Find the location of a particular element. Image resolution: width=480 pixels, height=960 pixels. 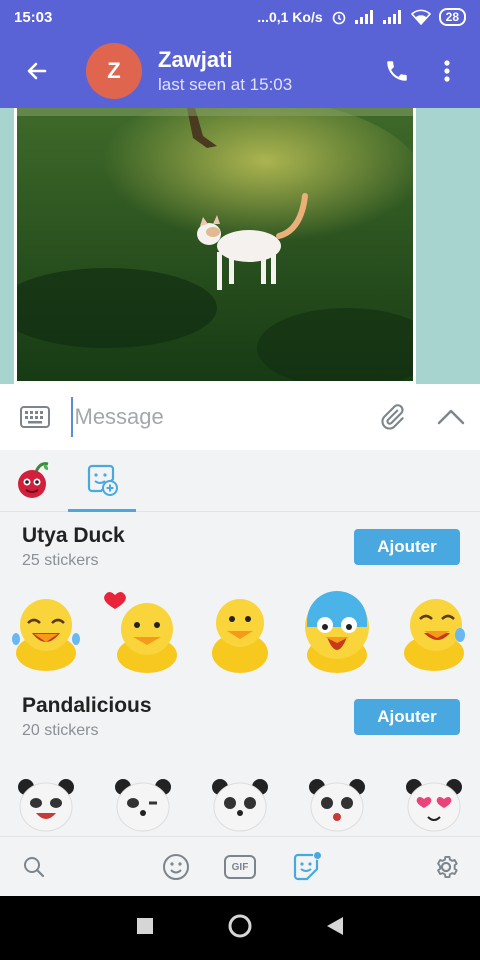

duck-shy-sticker is located at coordinates (240, 632).